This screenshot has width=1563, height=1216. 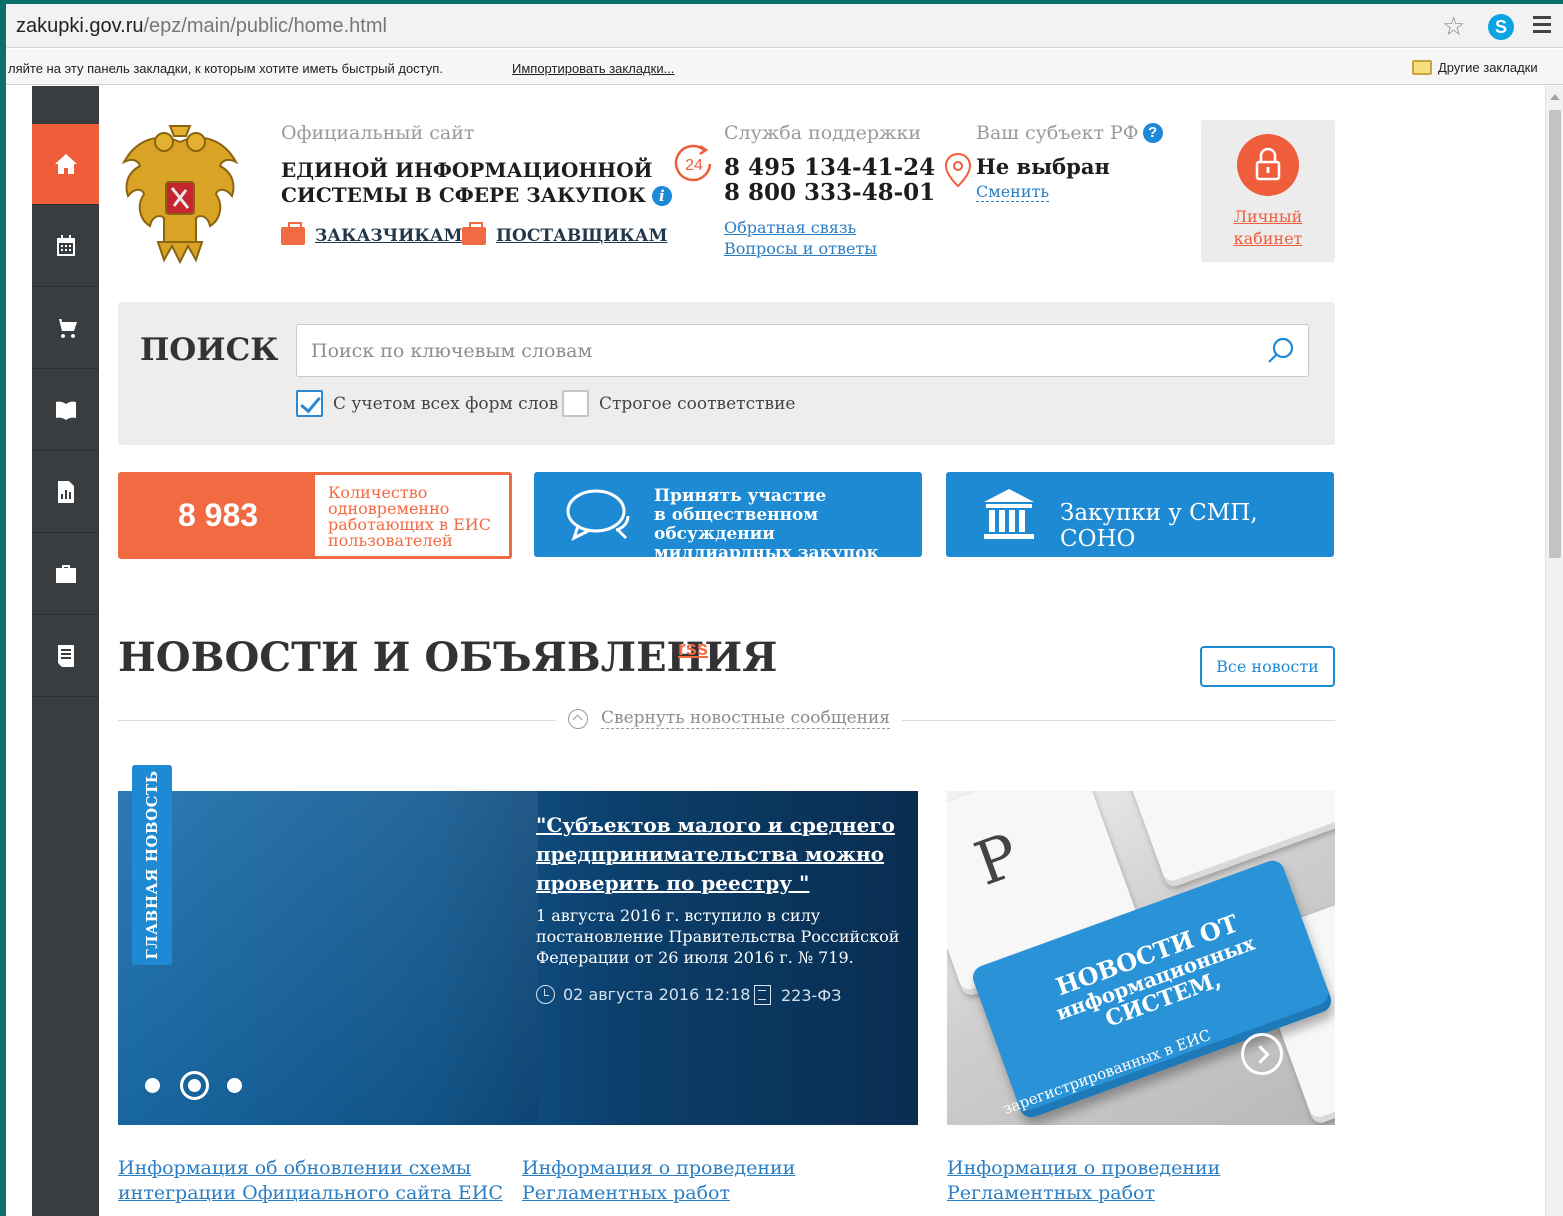 I want to click on nav-purchases, so click(x=65, y=328).